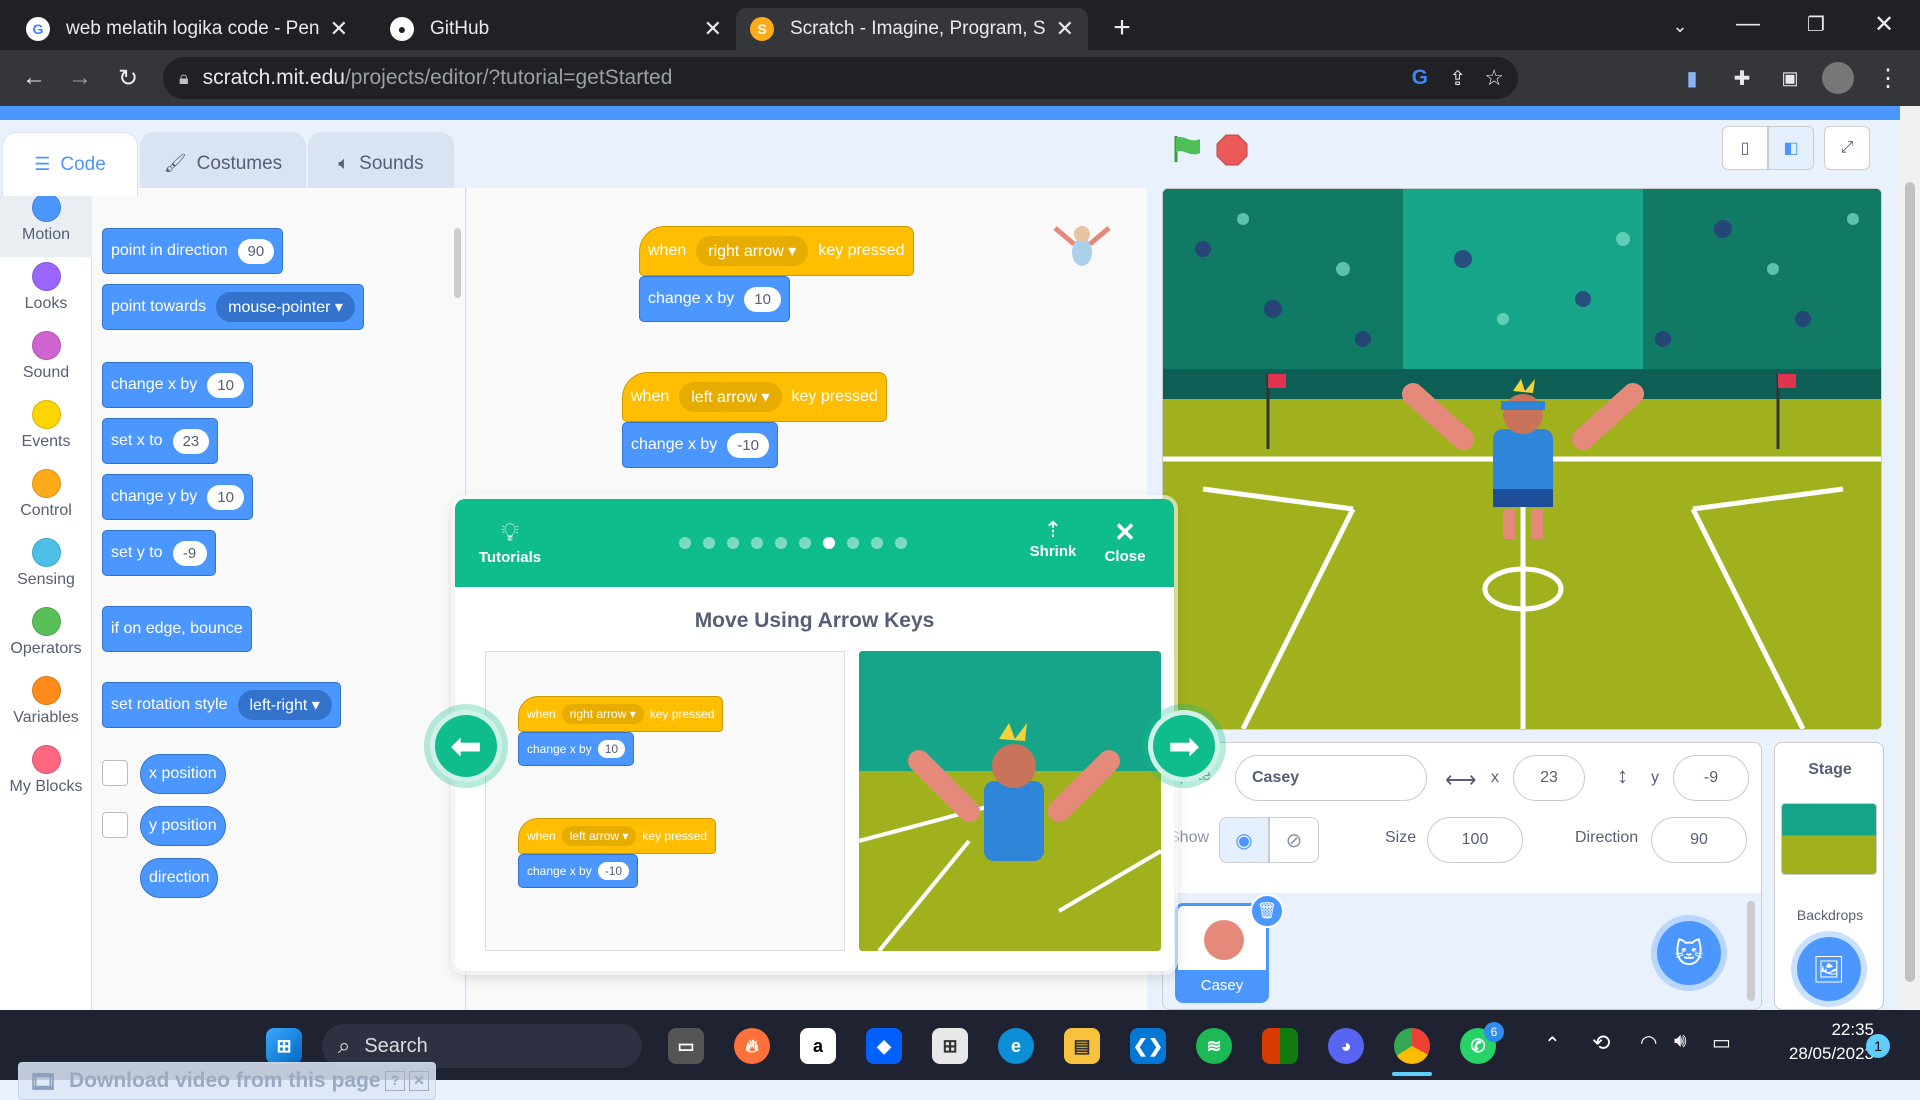 This screenshot has width=1920, height=1100. What do you see at coordinates (284, 705) in the screenshot?
I see `block-dropdown: left-right ▾` at bounding box center [284, 705].